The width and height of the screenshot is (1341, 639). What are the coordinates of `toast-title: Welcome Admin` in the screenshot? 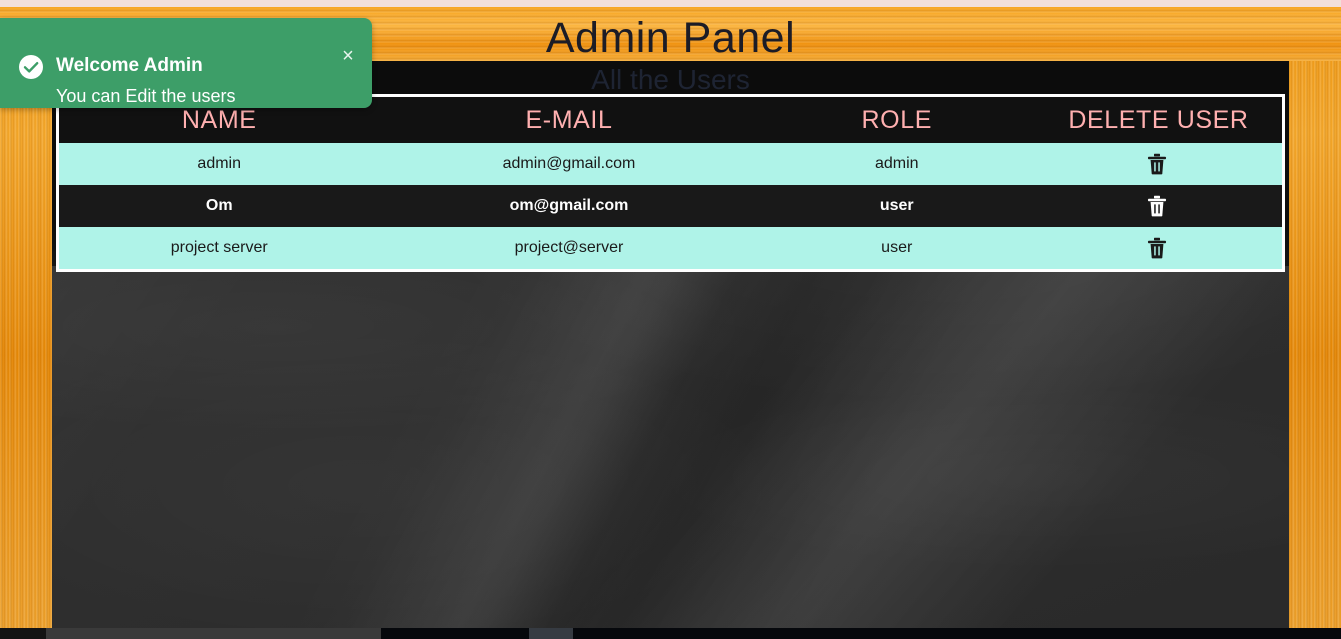 It's located at (129, 65).